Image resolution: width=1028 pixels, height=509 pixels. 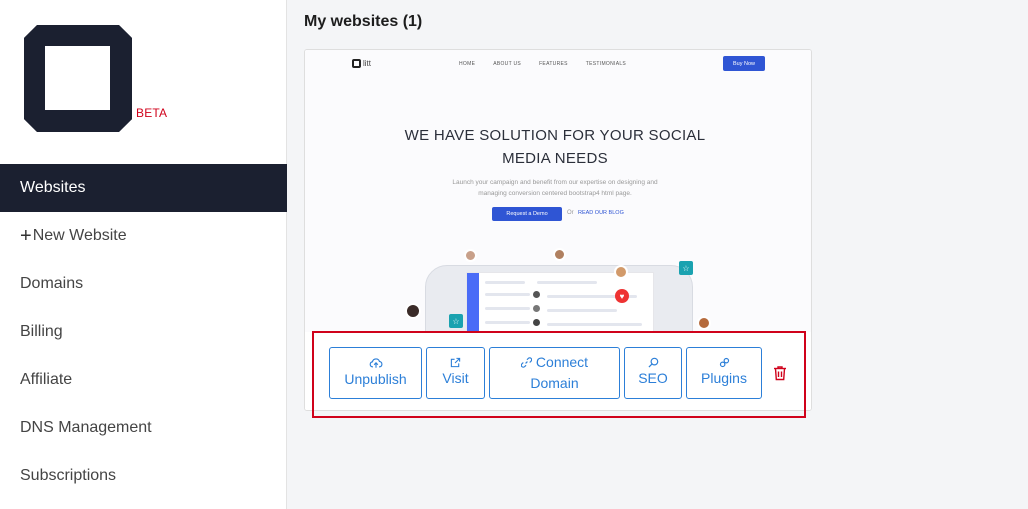 I want to click on sidebar-item-label: New Website, so click(x=79, y=235).